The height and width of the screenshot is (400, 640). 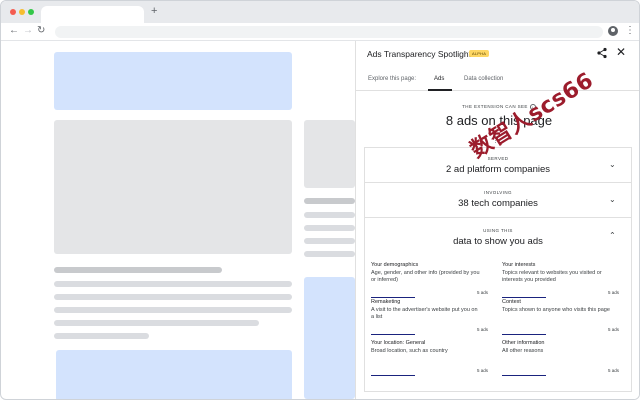 I want to click on close-icon: ✕, so click(x=621, y=52).